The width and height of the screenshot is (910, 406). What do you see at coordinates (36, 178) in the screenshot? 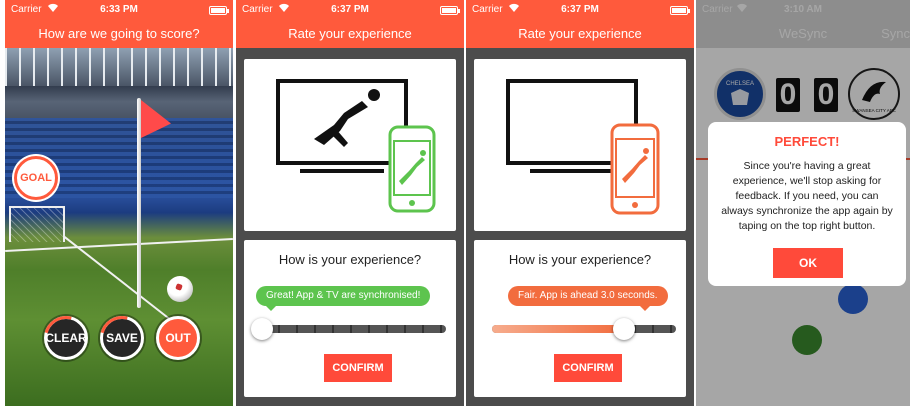
I see `goal-button: GOAL` at bounding box center [36, 178].